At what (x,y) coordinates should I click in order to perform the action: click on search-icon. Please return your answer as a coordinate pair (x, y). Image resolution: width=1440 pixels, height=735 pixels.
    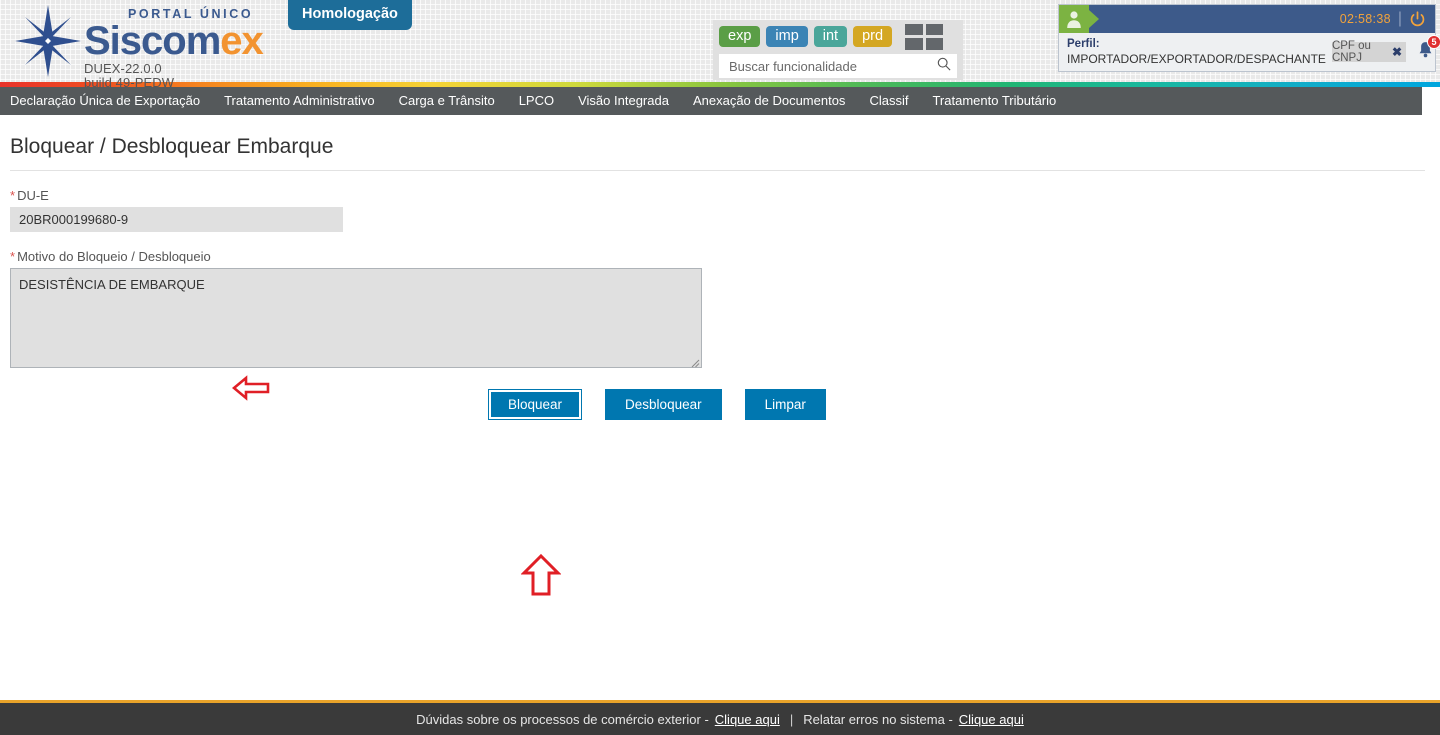
    Looking at the image, I should click on (944, 66).